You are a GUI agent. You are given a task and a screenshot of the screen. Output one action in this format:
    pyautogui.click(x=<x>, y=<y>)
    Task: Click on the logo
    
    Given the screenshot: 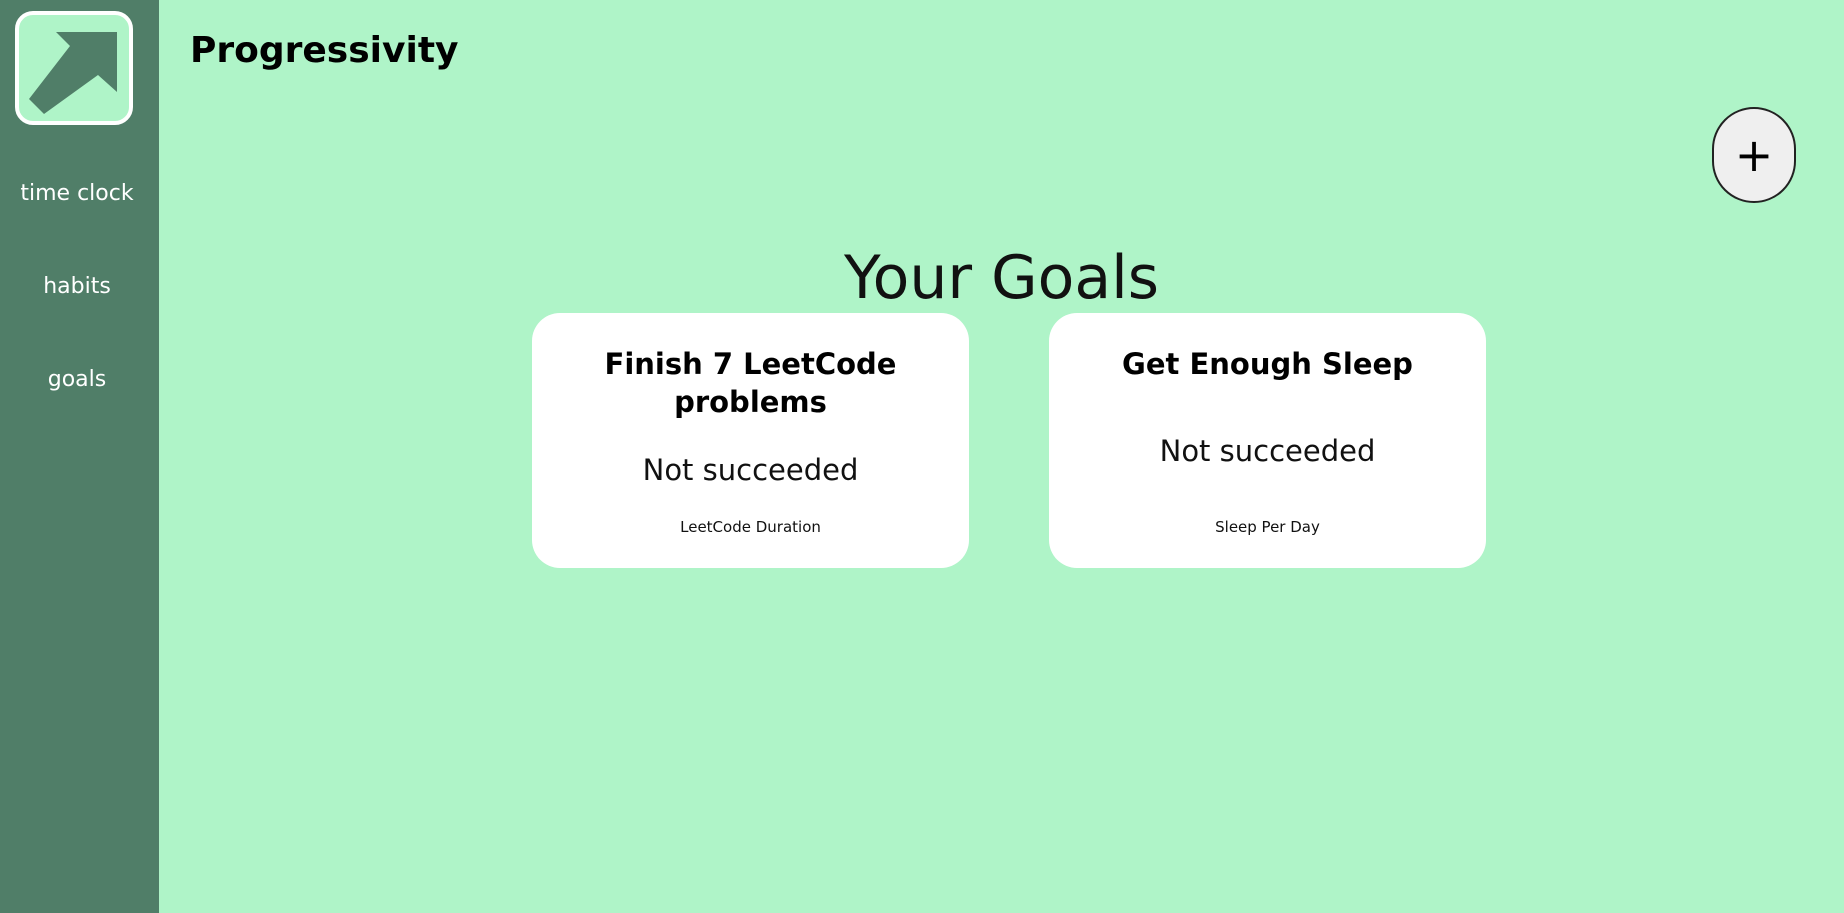 What is the action you would take?
    pyautogui.click(x=74, y=68)
    